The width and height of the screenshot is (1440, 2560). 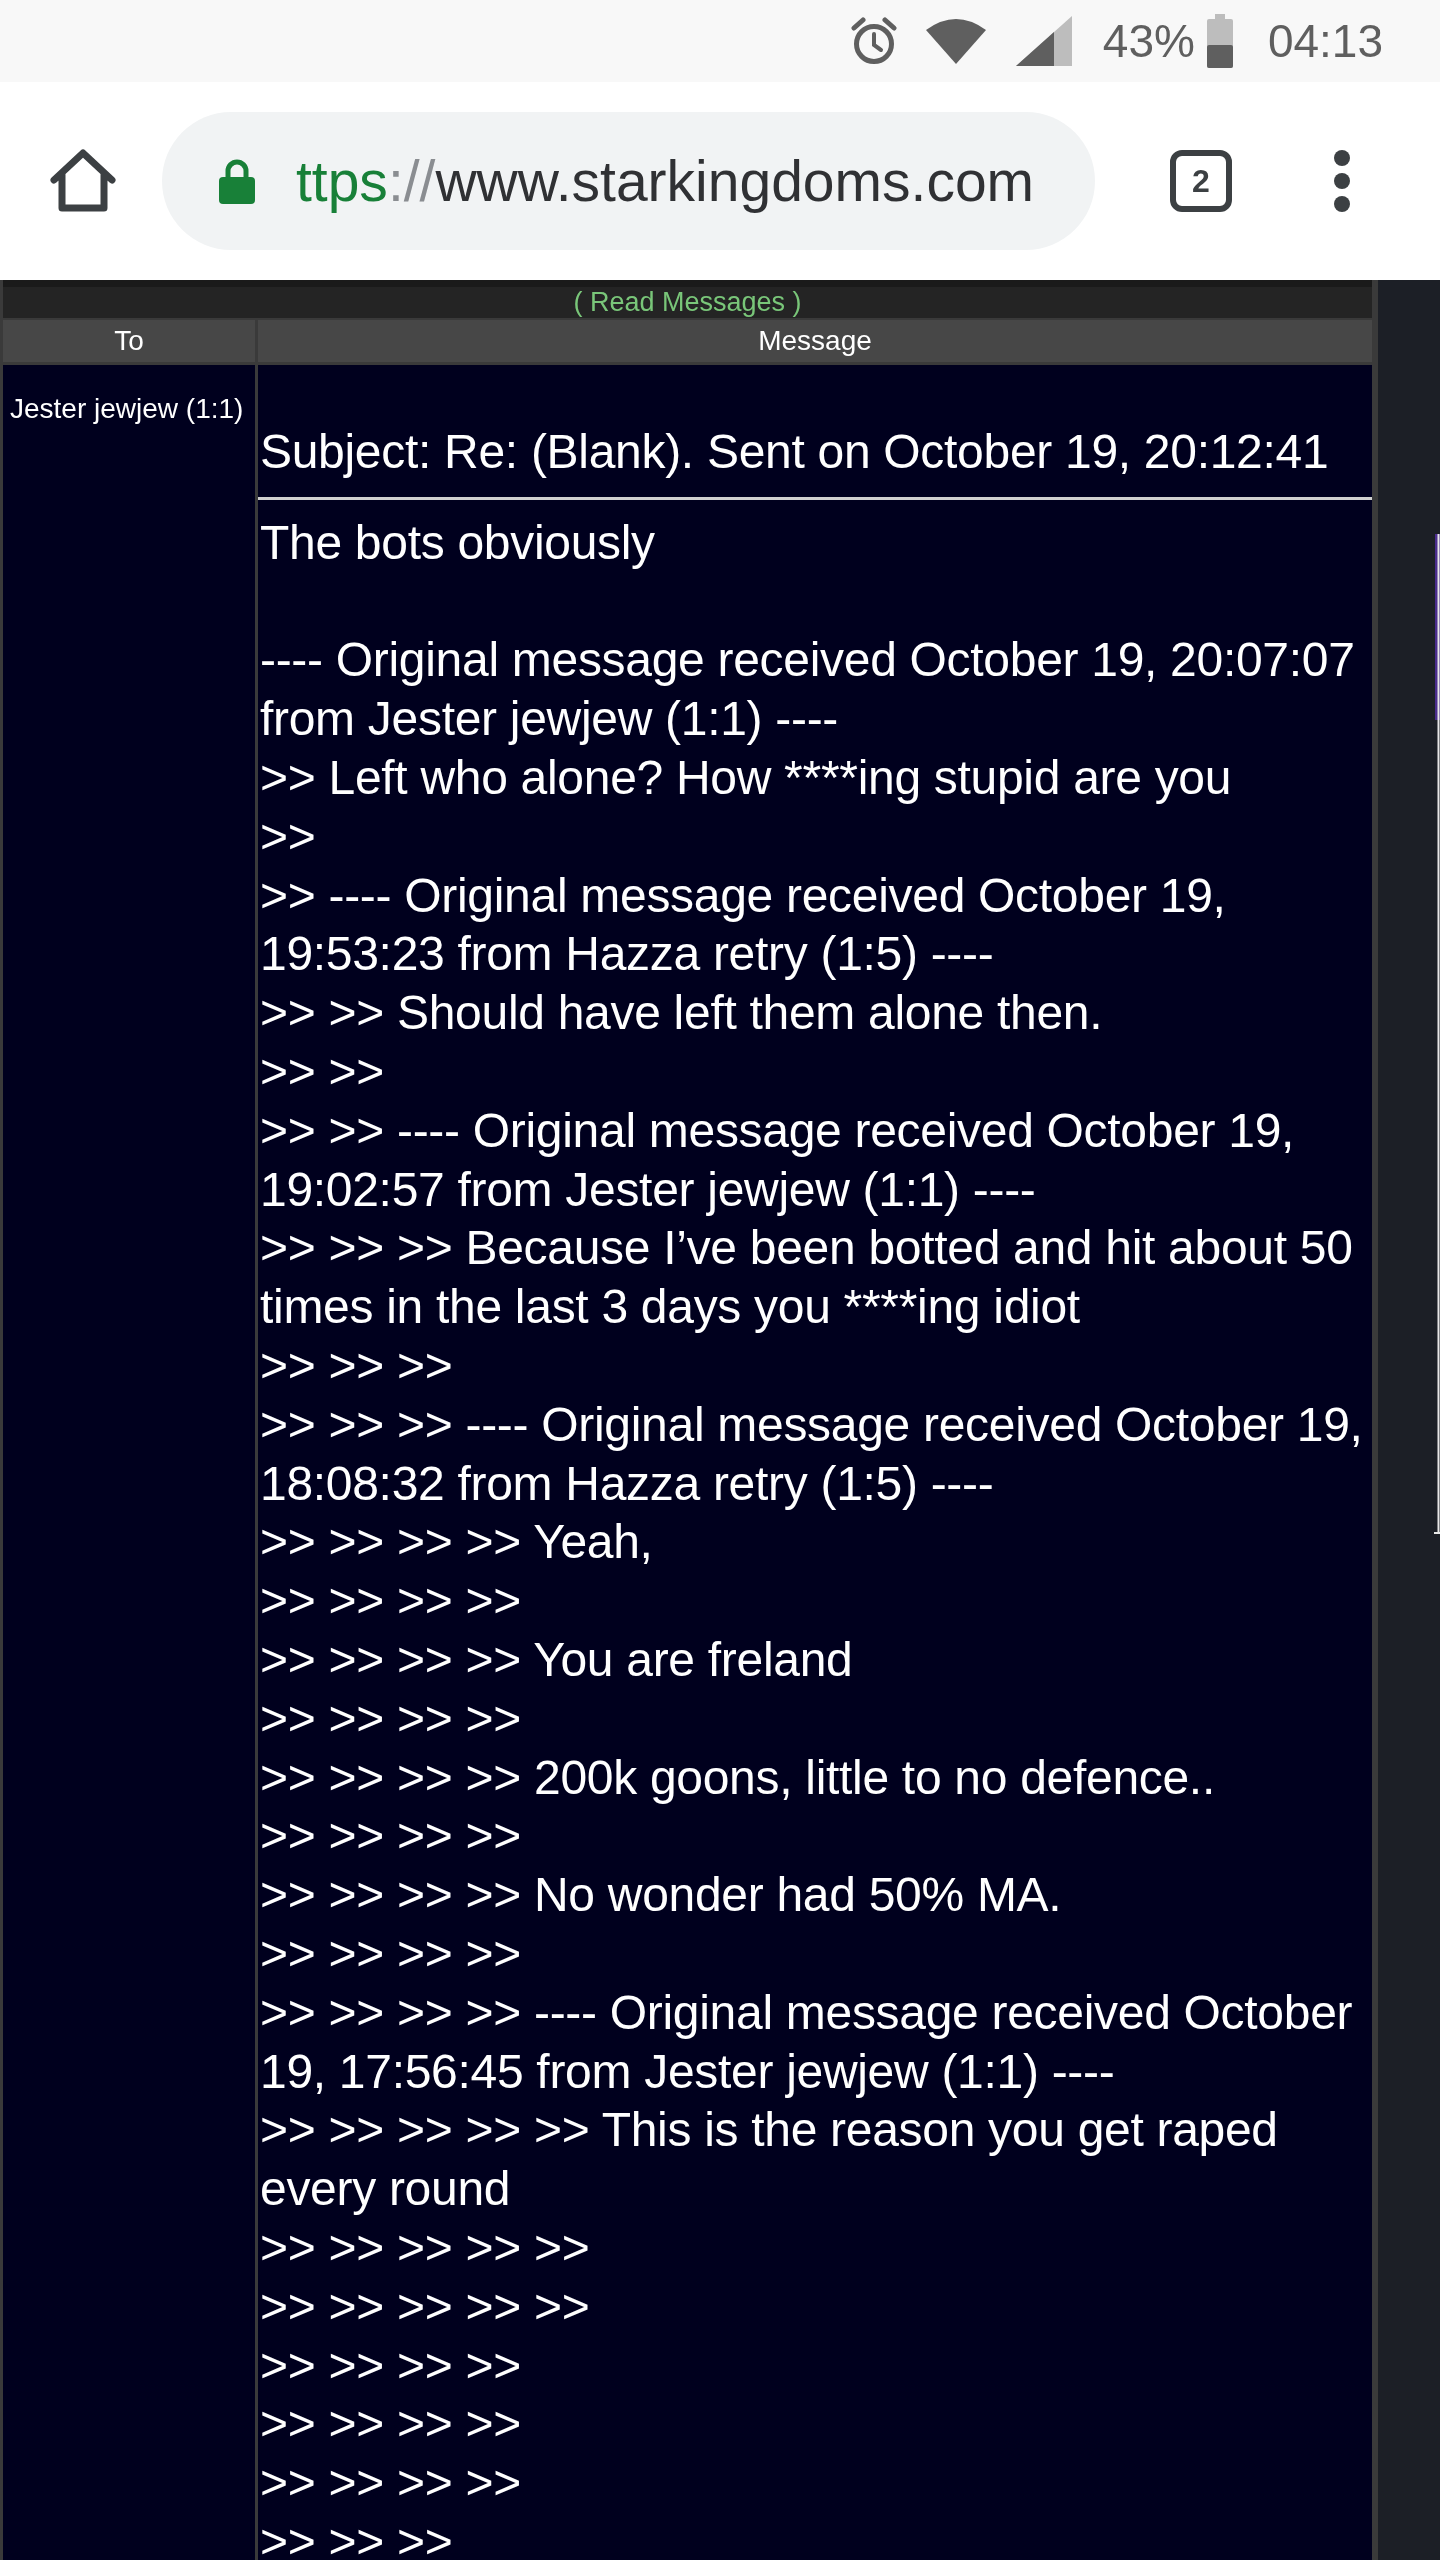 I want to click on message-line: ---- Original message received October 19, 20:07:07 from Jester jewjew (1:1) ----, so click(x=808, y=690).